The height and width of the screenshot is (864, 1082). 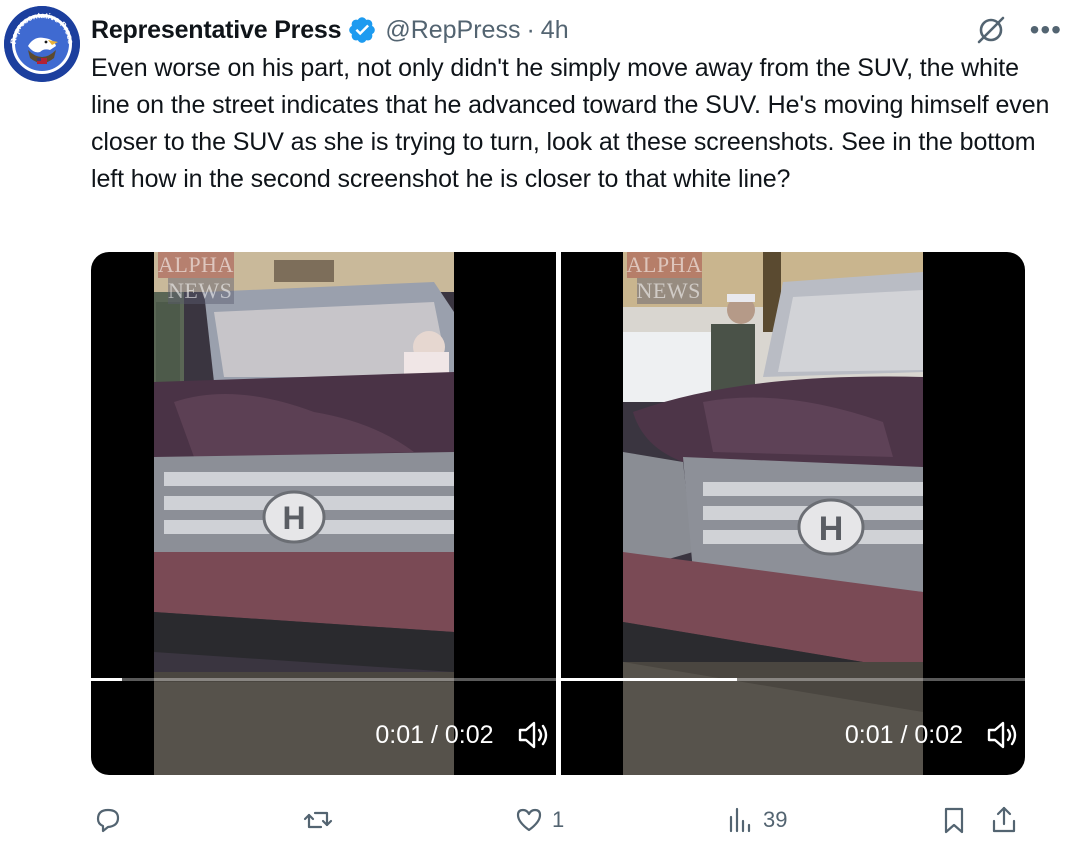 I want to click on repost-button, so click(x=322, y=820).